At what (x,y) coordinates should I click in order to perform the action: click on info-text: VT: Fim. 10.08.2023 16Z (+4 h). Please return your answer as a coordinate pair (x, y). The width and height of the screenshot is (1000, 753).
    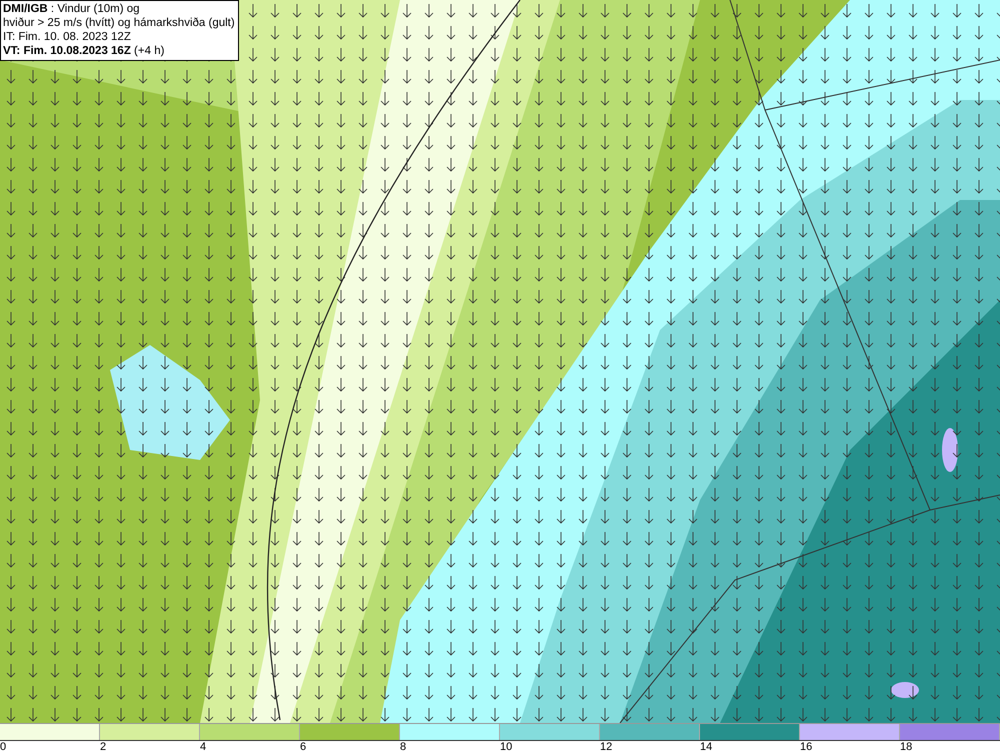
    Looking at the image, I should click on (84, 51).